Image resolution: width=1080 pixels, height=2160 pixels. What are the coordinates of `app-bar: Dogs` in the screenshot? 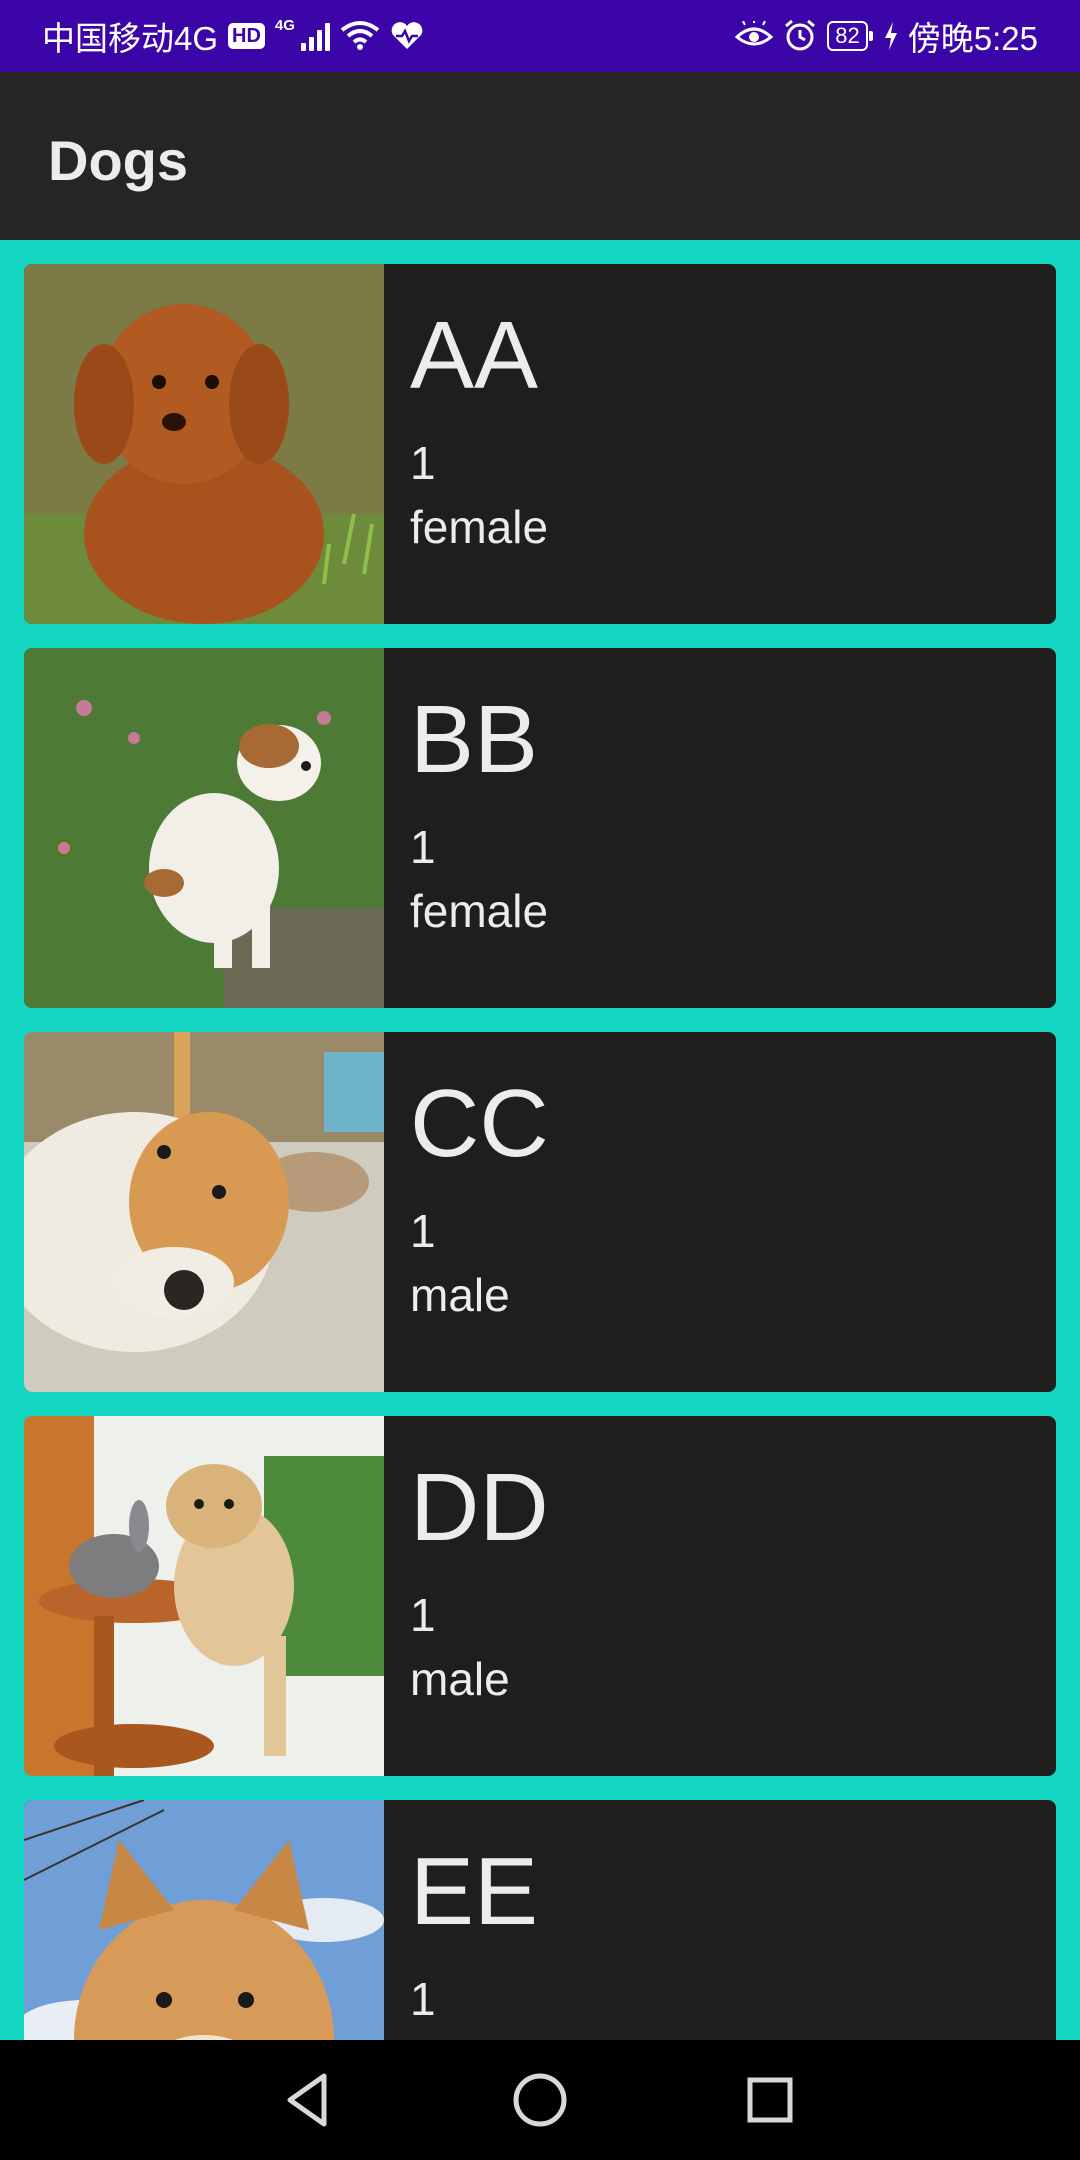 It's located at (540, 156).